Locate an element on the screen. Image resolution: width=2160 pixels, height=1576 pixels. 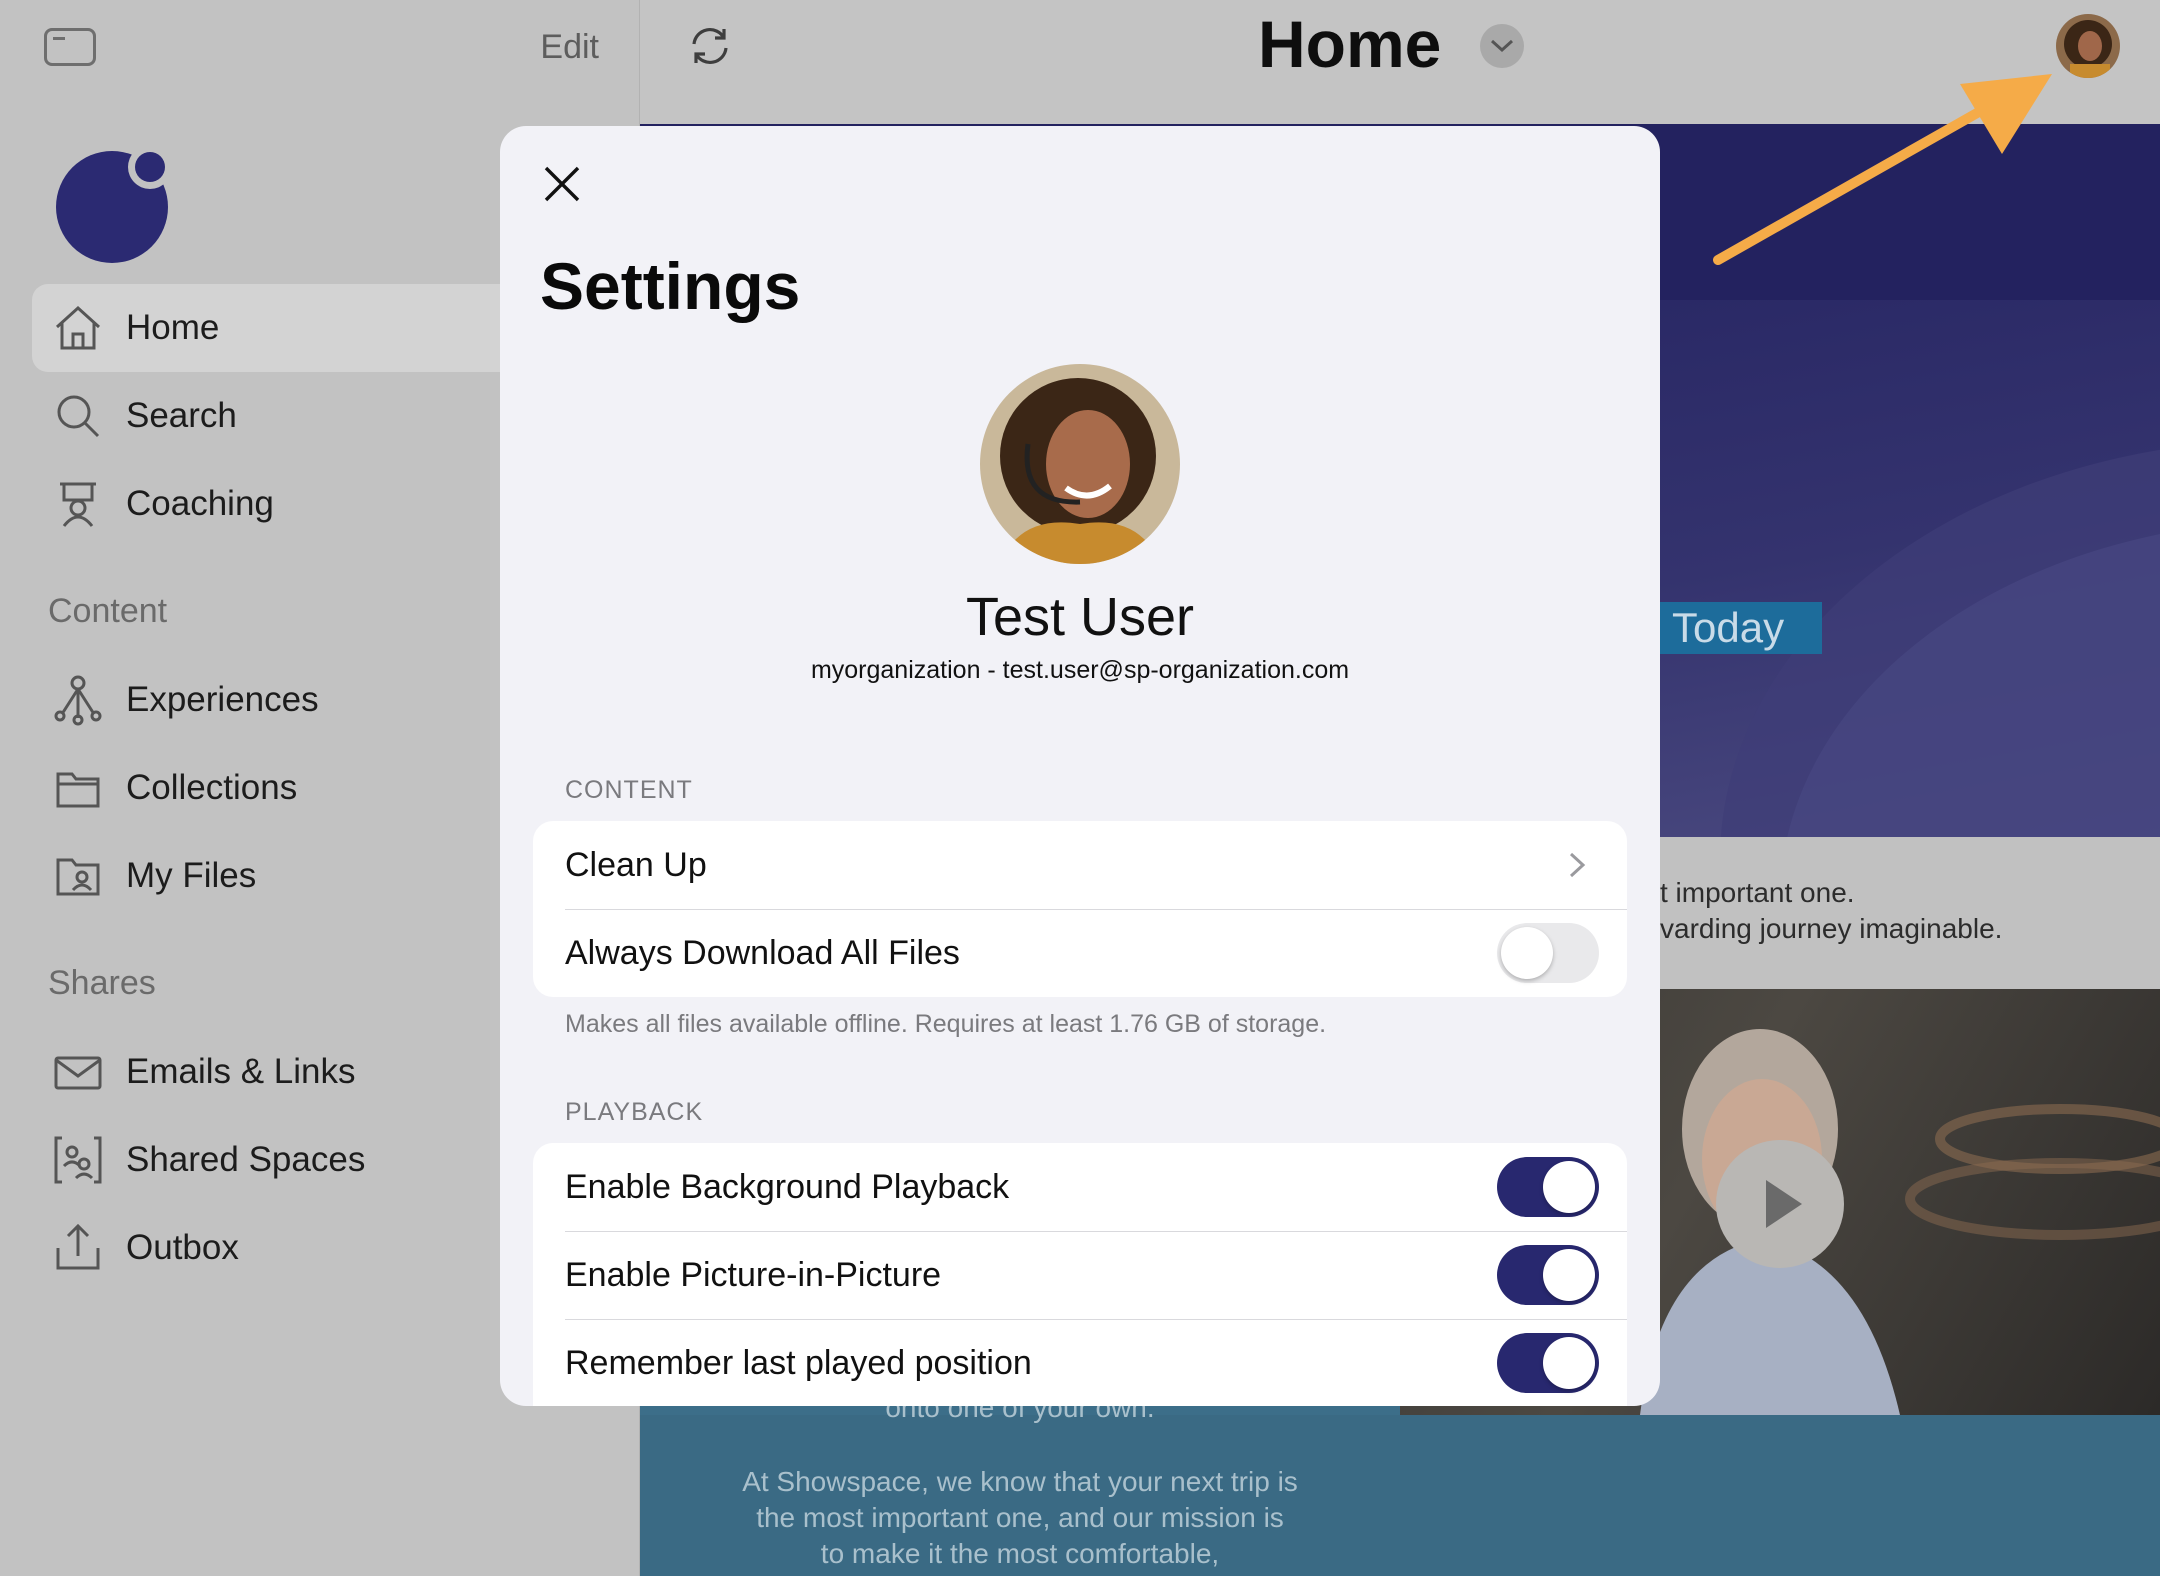
background-playback-toggle is located at coordinates (1548, 1187).